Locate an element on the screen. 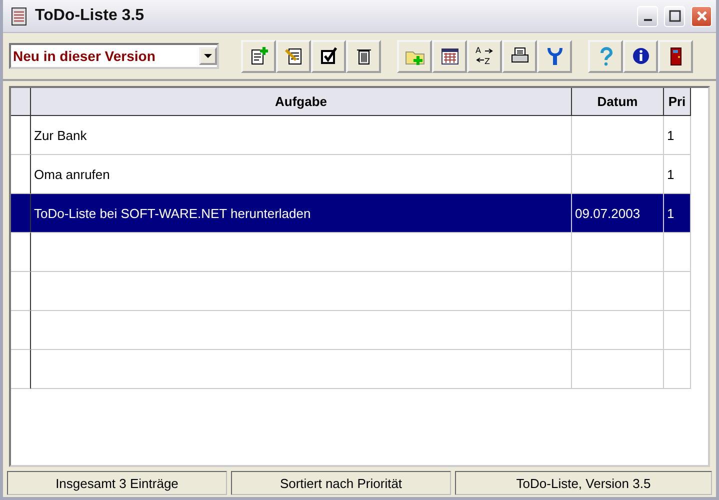 The width and height of the screenshot is (719, 500). print-button is located at coordinates (519, 56).